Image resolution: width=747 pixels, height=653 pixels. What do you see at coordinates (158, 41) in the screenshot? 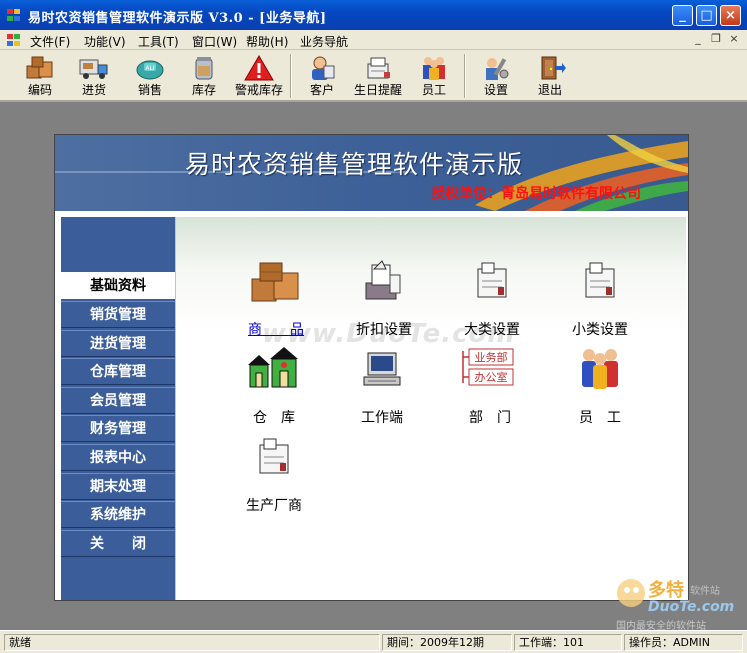
I see `menu-tools: 工具(T)` at bounding box center [158, 41].